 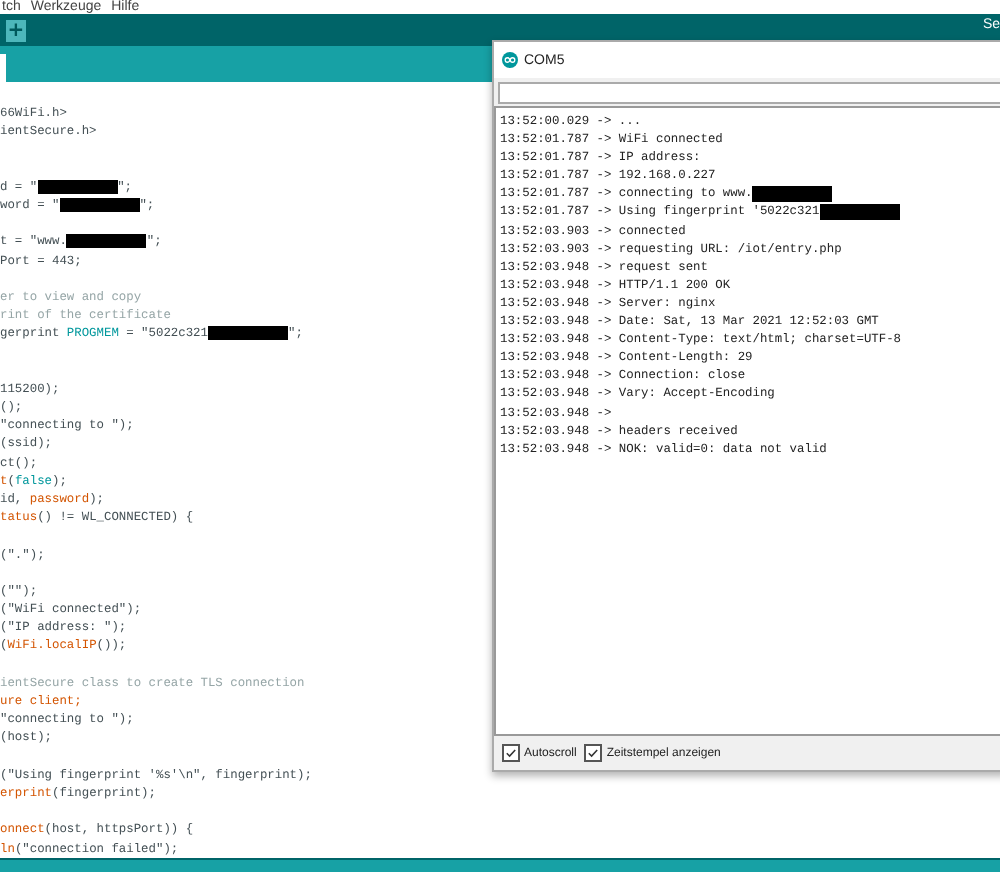 What do you see at coordinates (510, 60) in the screenshot?
I see `app-icon` at bounding box center [510, 60].